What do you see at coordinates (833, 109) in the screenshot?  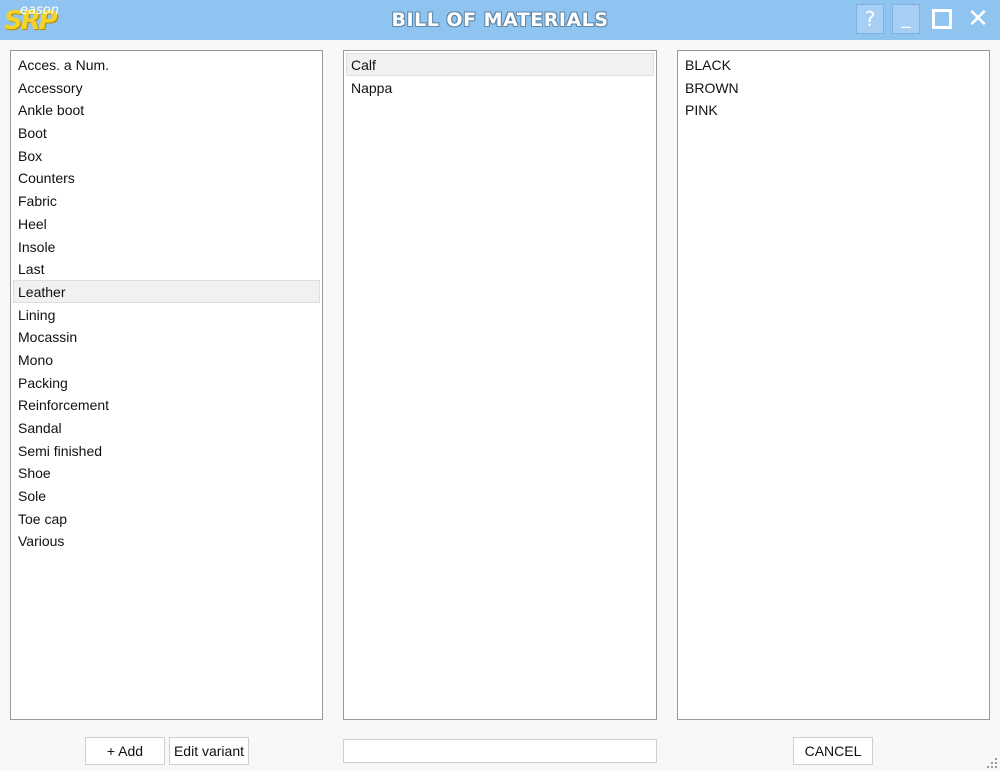 I see `color-list-item: PINK` at bounding box center [833, 109].